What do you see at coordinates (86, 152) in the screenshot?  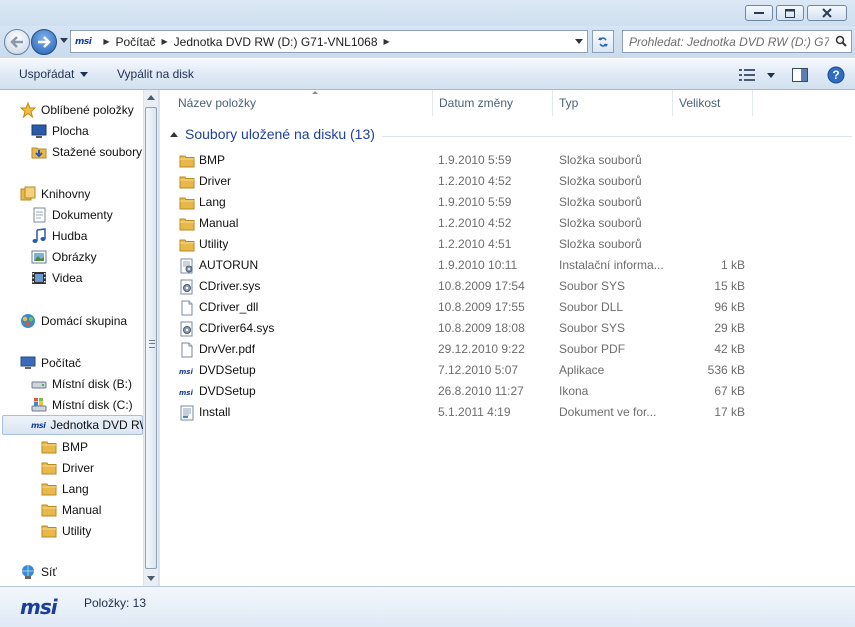 I see `nav-item-downloads: Stažené soubory` at bounding box center [86, 152].